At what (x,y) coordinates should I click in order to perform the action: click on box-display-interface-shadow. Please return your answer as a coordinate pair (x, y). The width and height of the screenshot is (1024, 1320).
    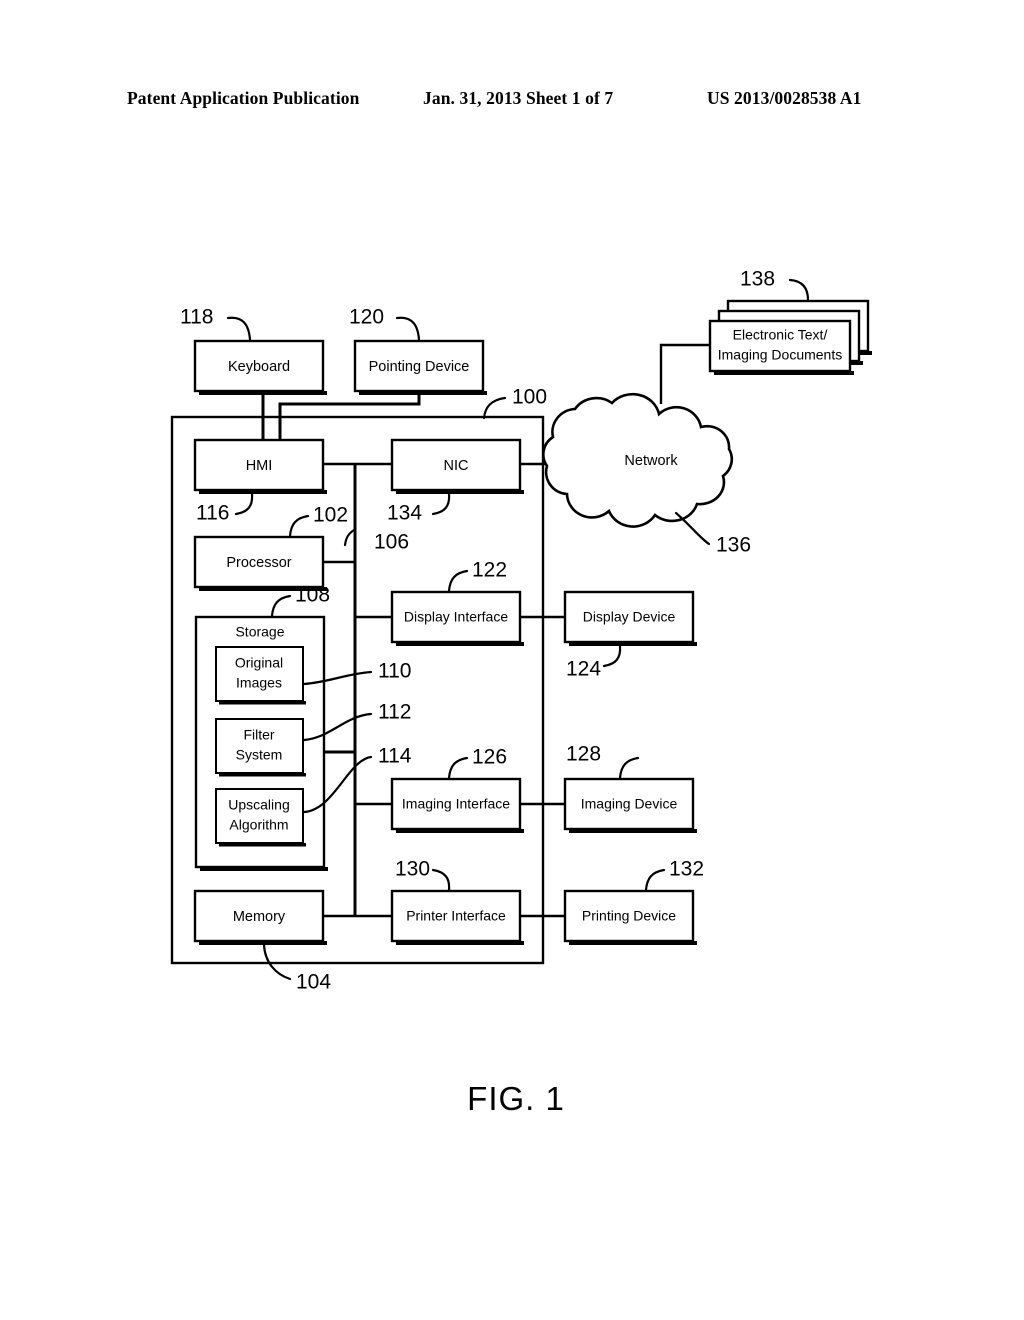
    Looking at the image, I should click on (460, 644).